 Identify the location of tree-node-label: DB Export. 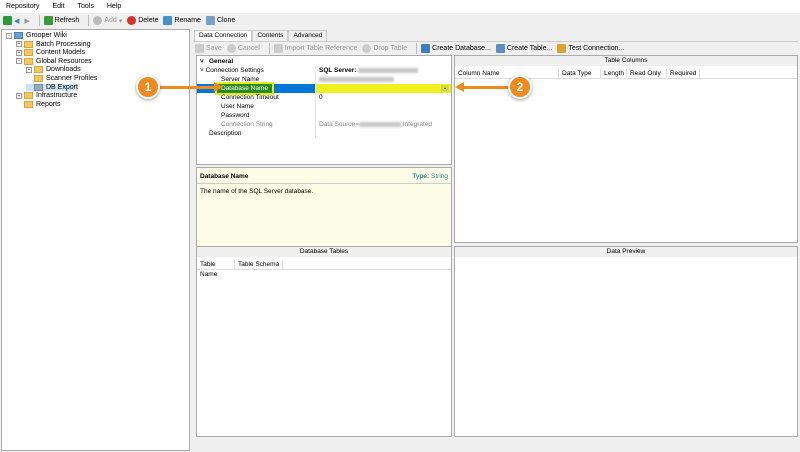
(62, 87).